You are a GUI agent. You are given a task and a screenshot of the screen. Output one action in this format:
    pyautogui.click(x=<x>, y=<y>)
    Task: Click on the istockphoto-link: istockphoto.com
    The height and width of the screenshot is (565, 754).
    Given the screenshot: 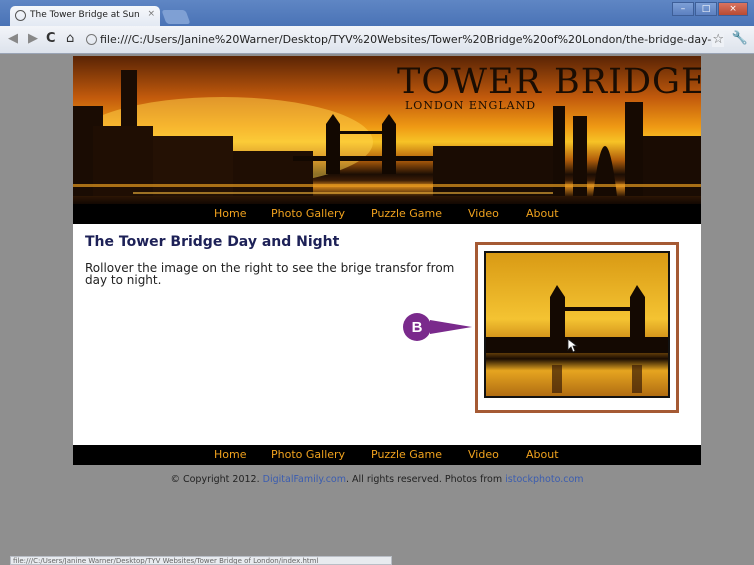 What is the action you would take?
    pyautogui.click(x=544, y=479)
    